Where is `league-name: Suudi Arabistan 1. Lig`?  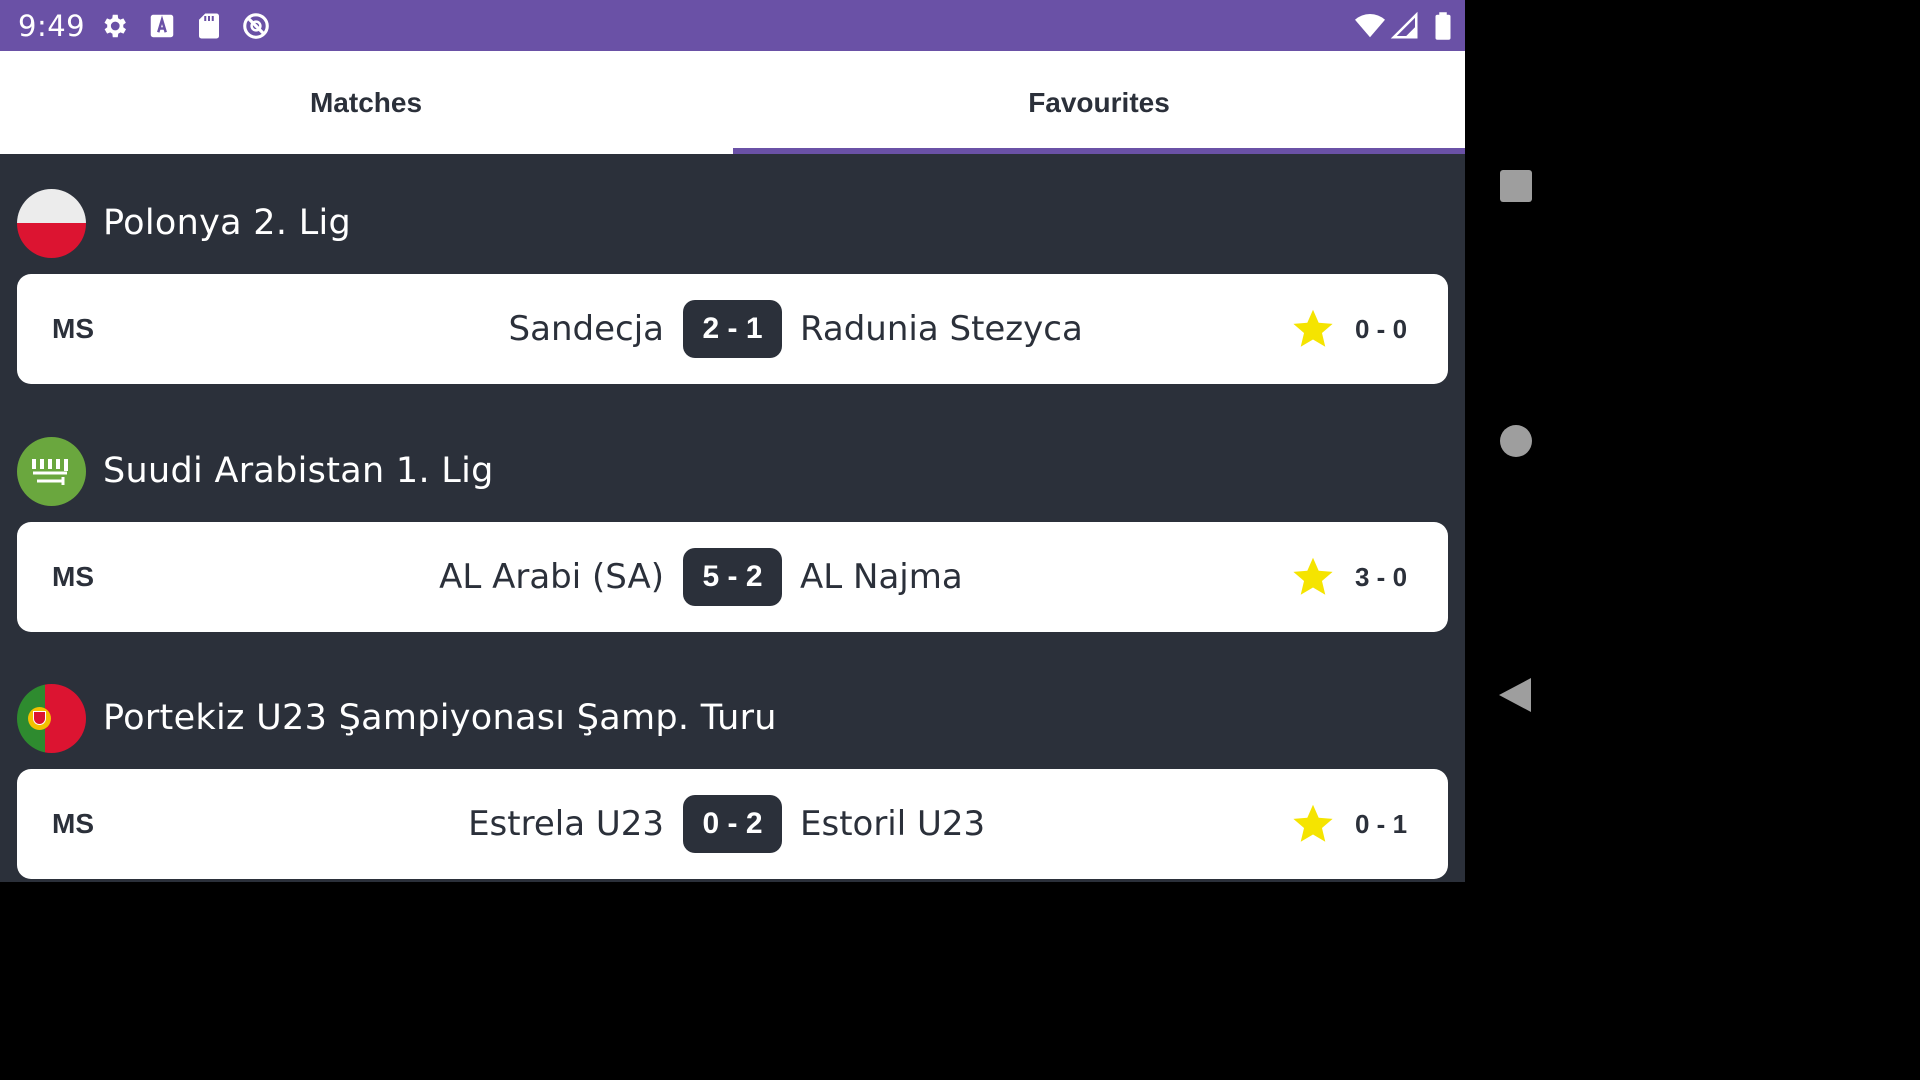 league-name: Suudi Arabistan 1. Lig is located at coordinates (298, 471).